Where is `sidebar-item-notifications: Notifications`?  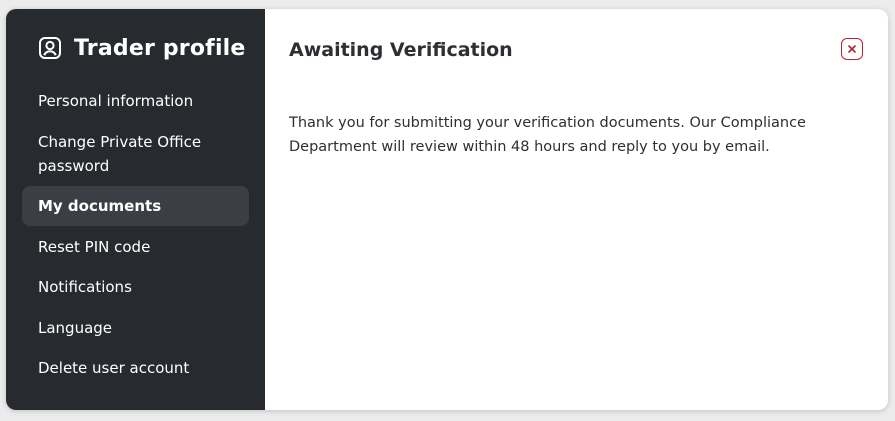 sidebar-item-notifications: Notifications is located at coordinates (135, 287).